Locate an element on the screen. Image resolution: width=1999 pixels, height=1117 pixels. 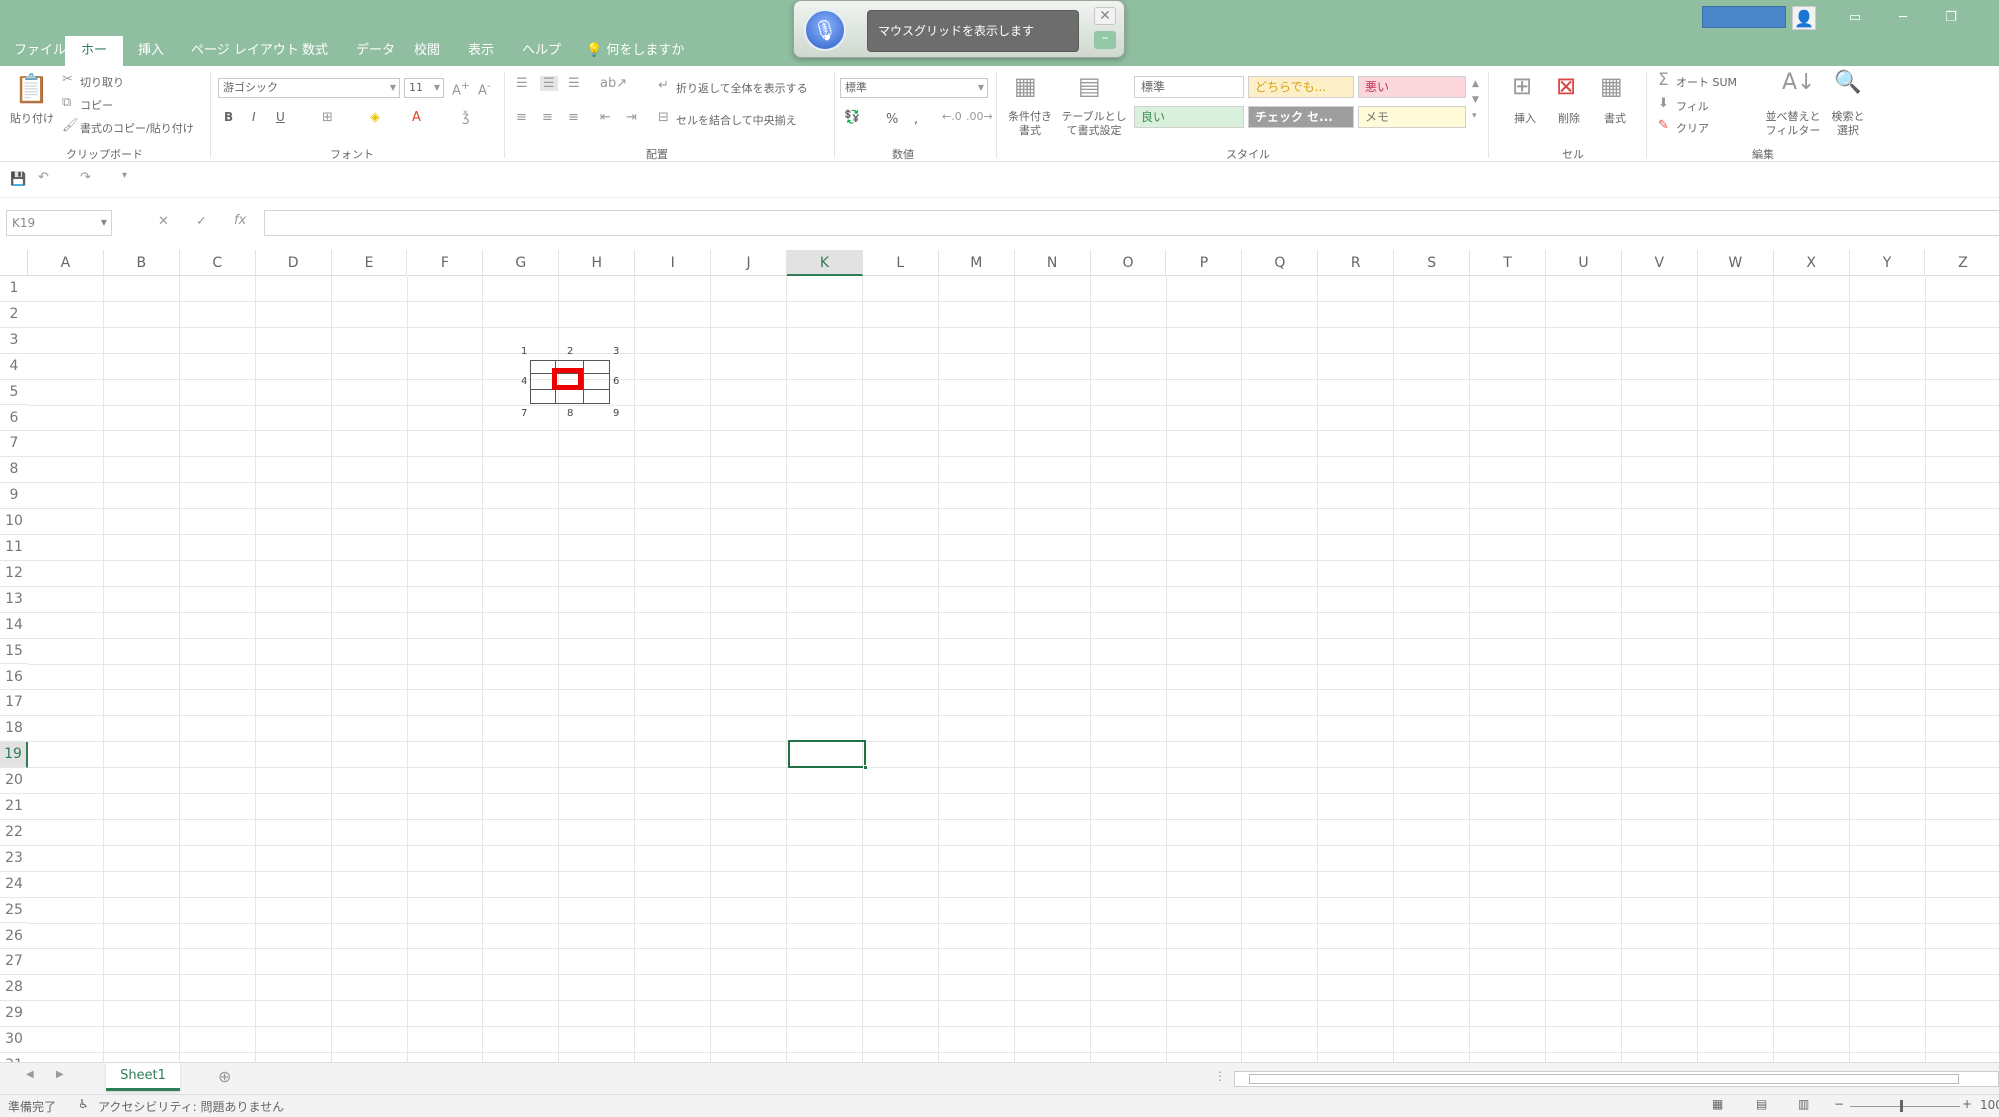
column-header: J is located at coordinates (749, 263).